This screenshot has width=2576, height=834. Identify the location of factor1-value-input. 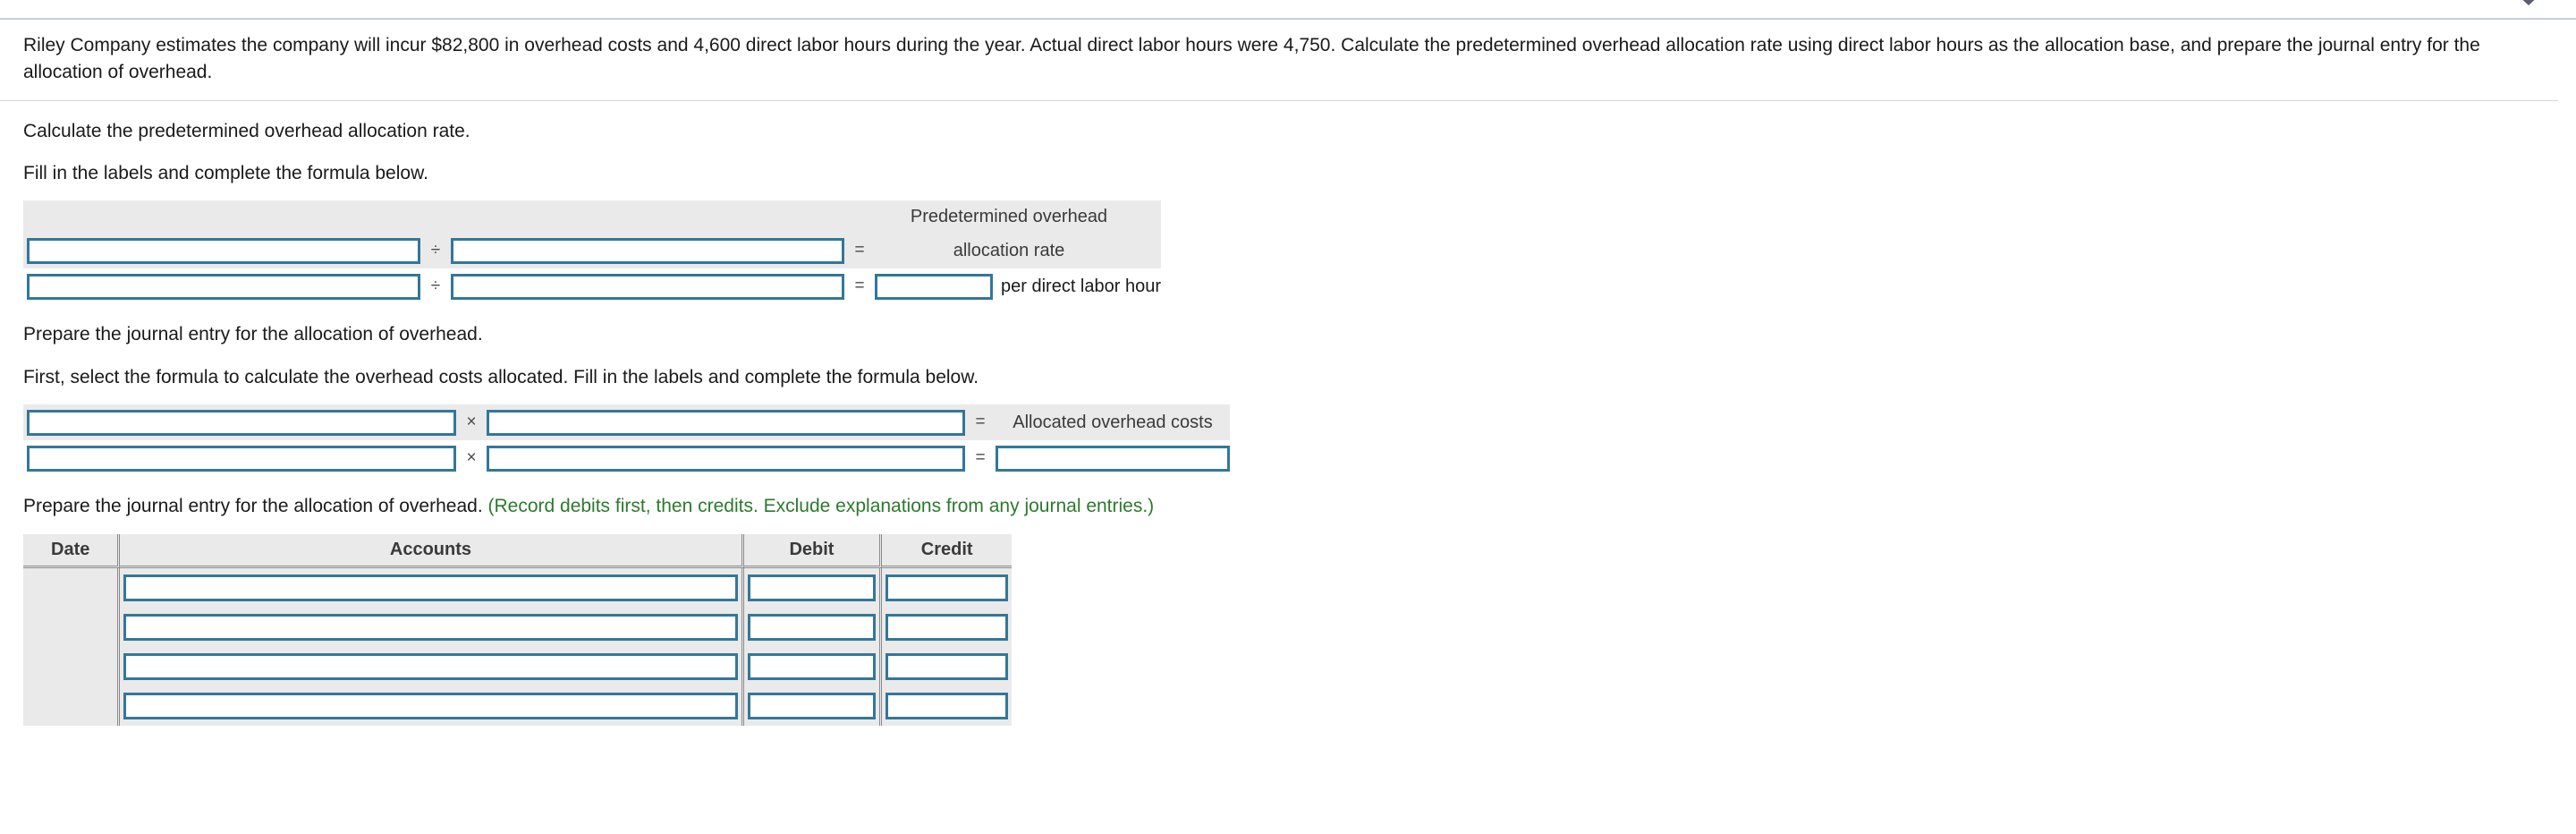
(241, 458).